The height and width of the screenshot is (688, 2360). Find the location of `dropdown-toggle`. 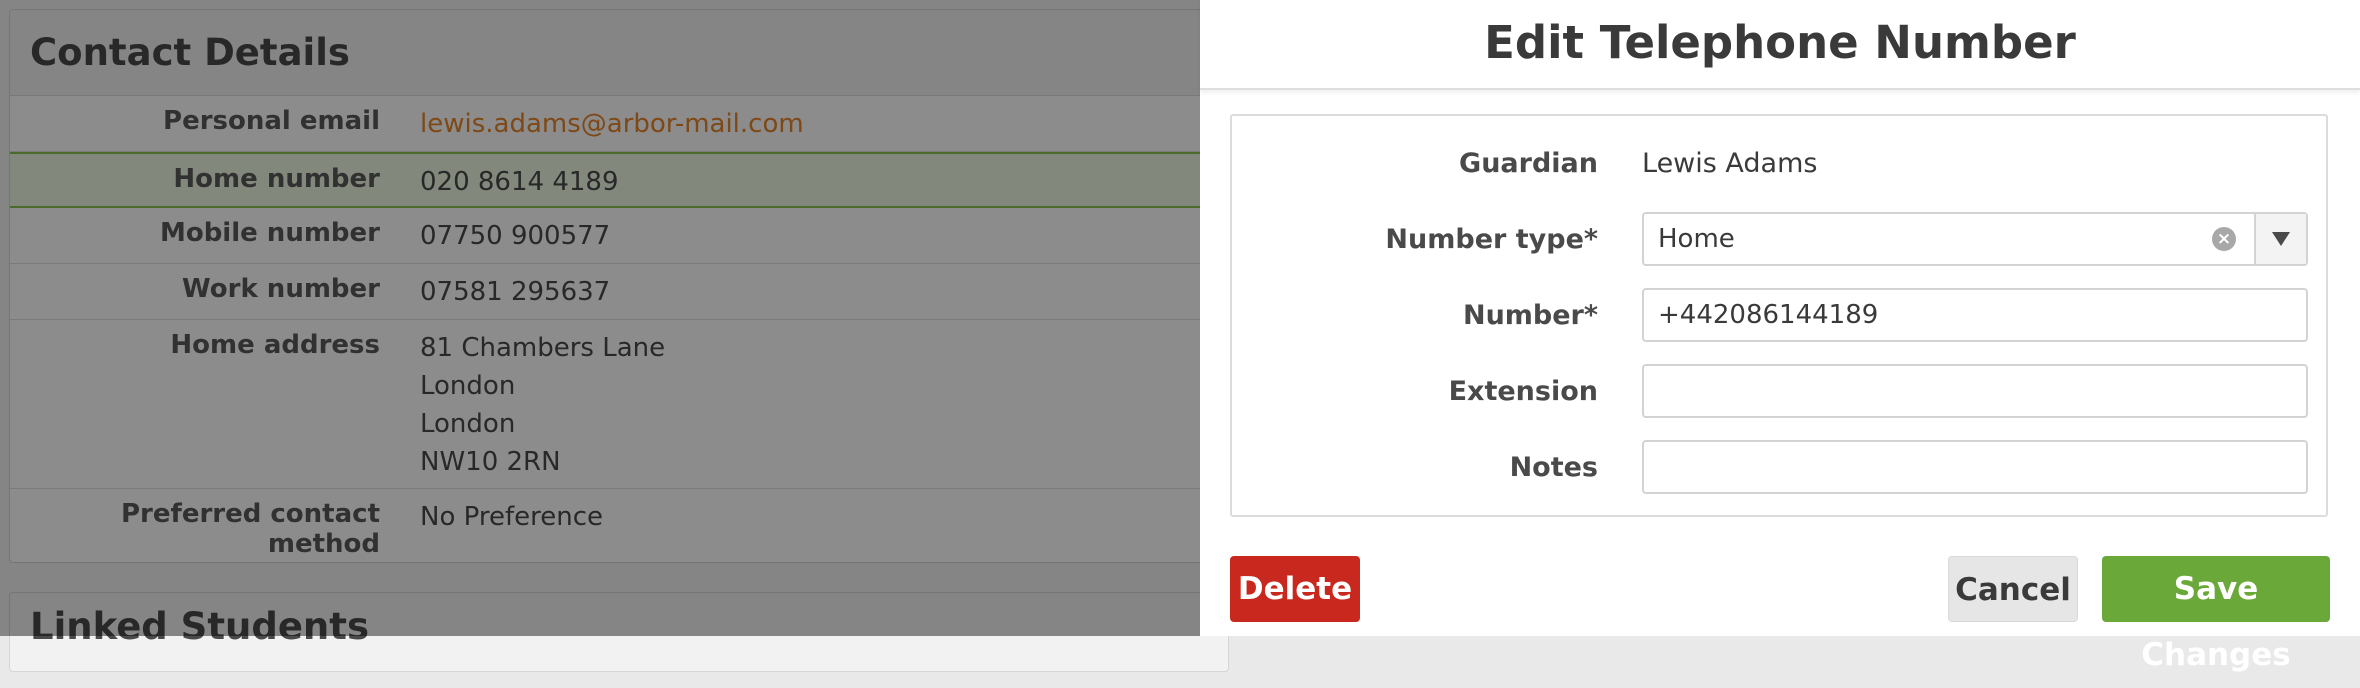

dropdown-toggle is located at coordinates (2280, 239).